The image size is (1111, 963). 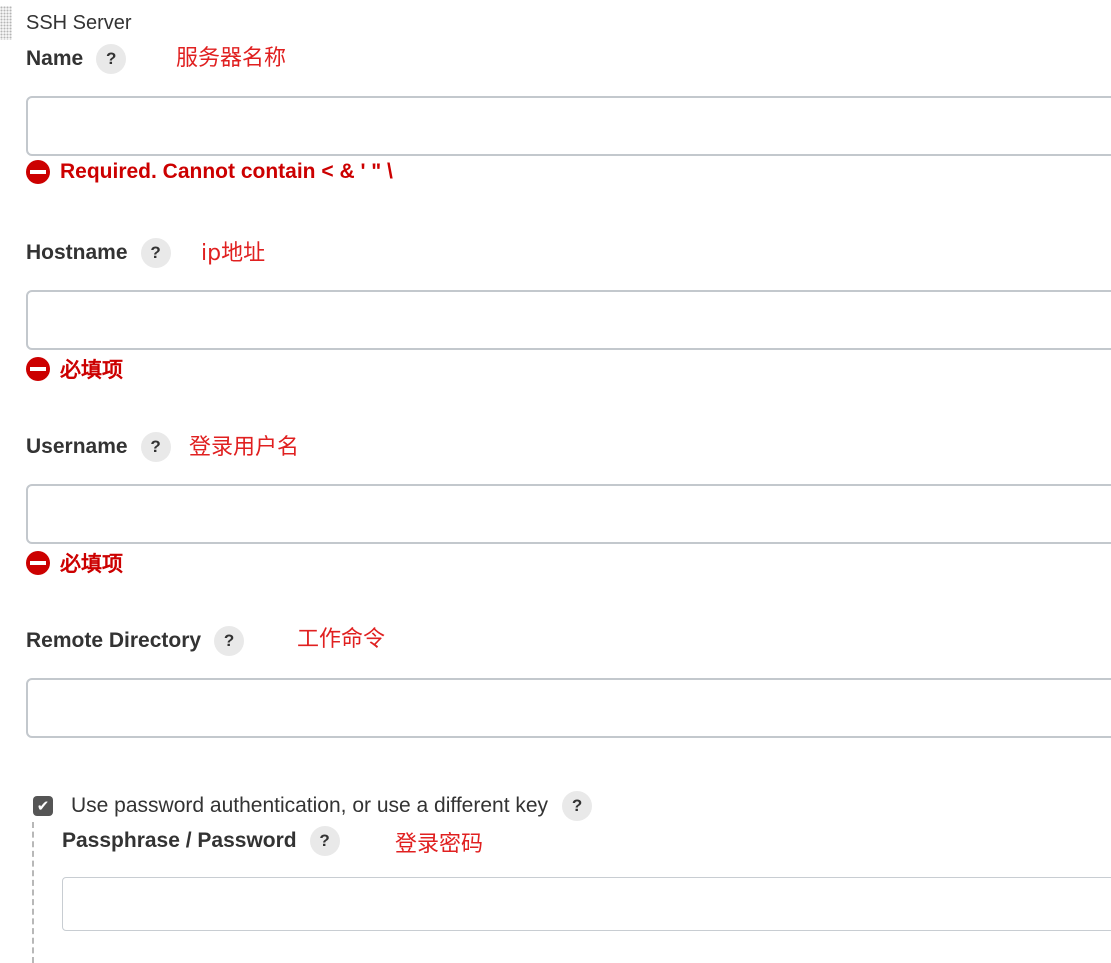 I want to click on use-password-help-icon: ?, so click(x=577, y=806).